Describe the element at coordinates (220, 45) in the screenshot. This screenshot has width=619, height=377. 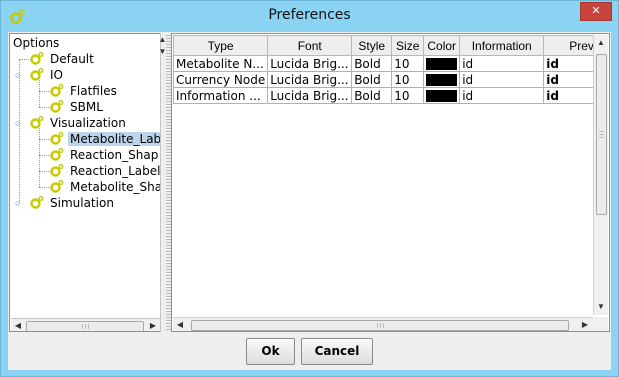
I see `column-header-type: Type` at that location.